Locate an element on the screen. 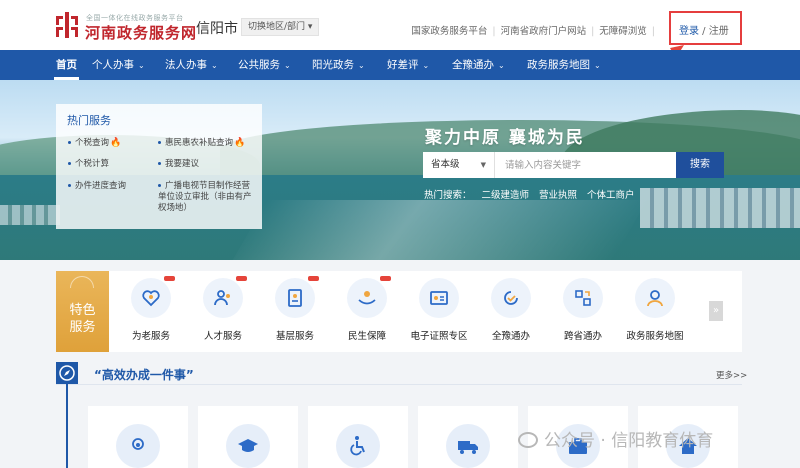  service-grassroots: 基层服务 is located at coordinates (295, 309).